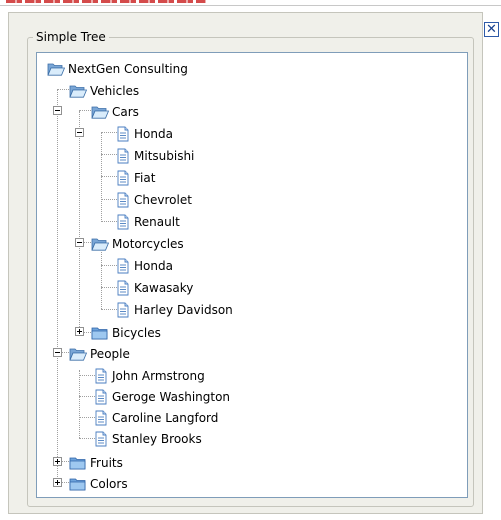 The image size is (501, 520). Describe the element at coordinates (163, 288) in the screenshot. I see `tree-node-label: Kawasaky` at that location.